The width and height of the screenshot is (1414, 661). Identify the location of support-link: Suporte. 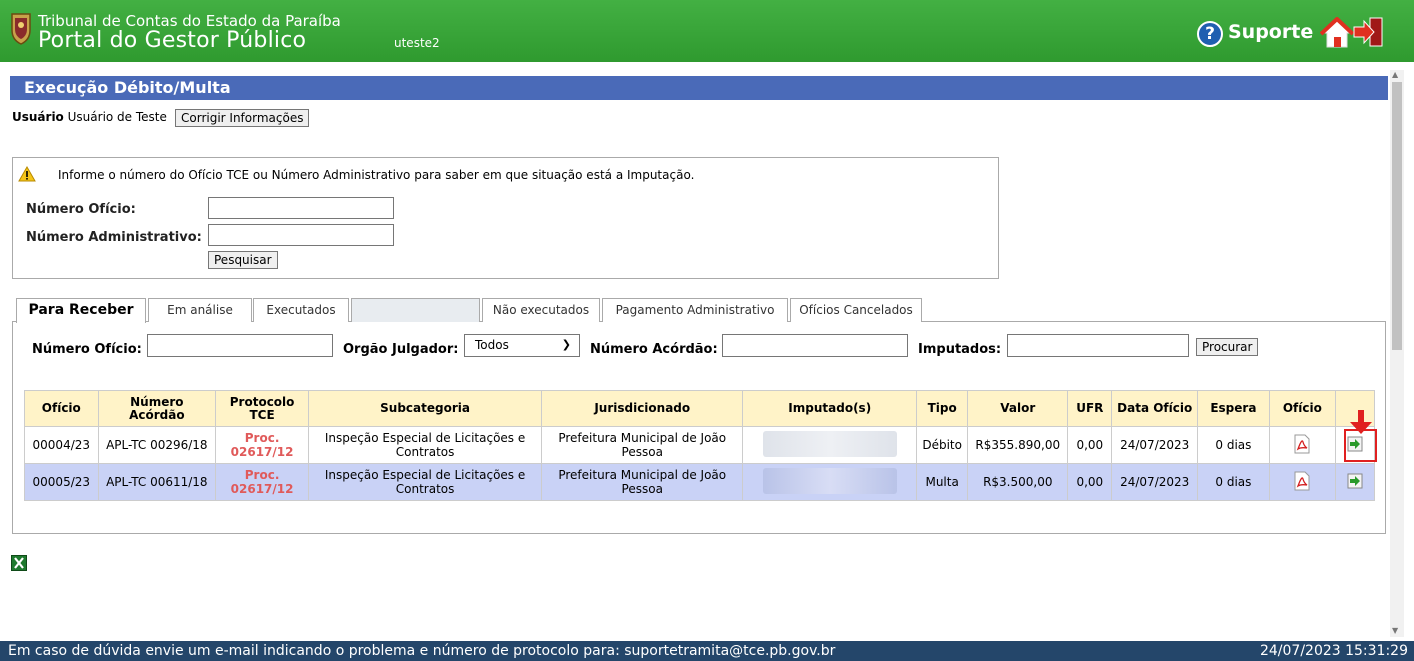
(1270, 32).